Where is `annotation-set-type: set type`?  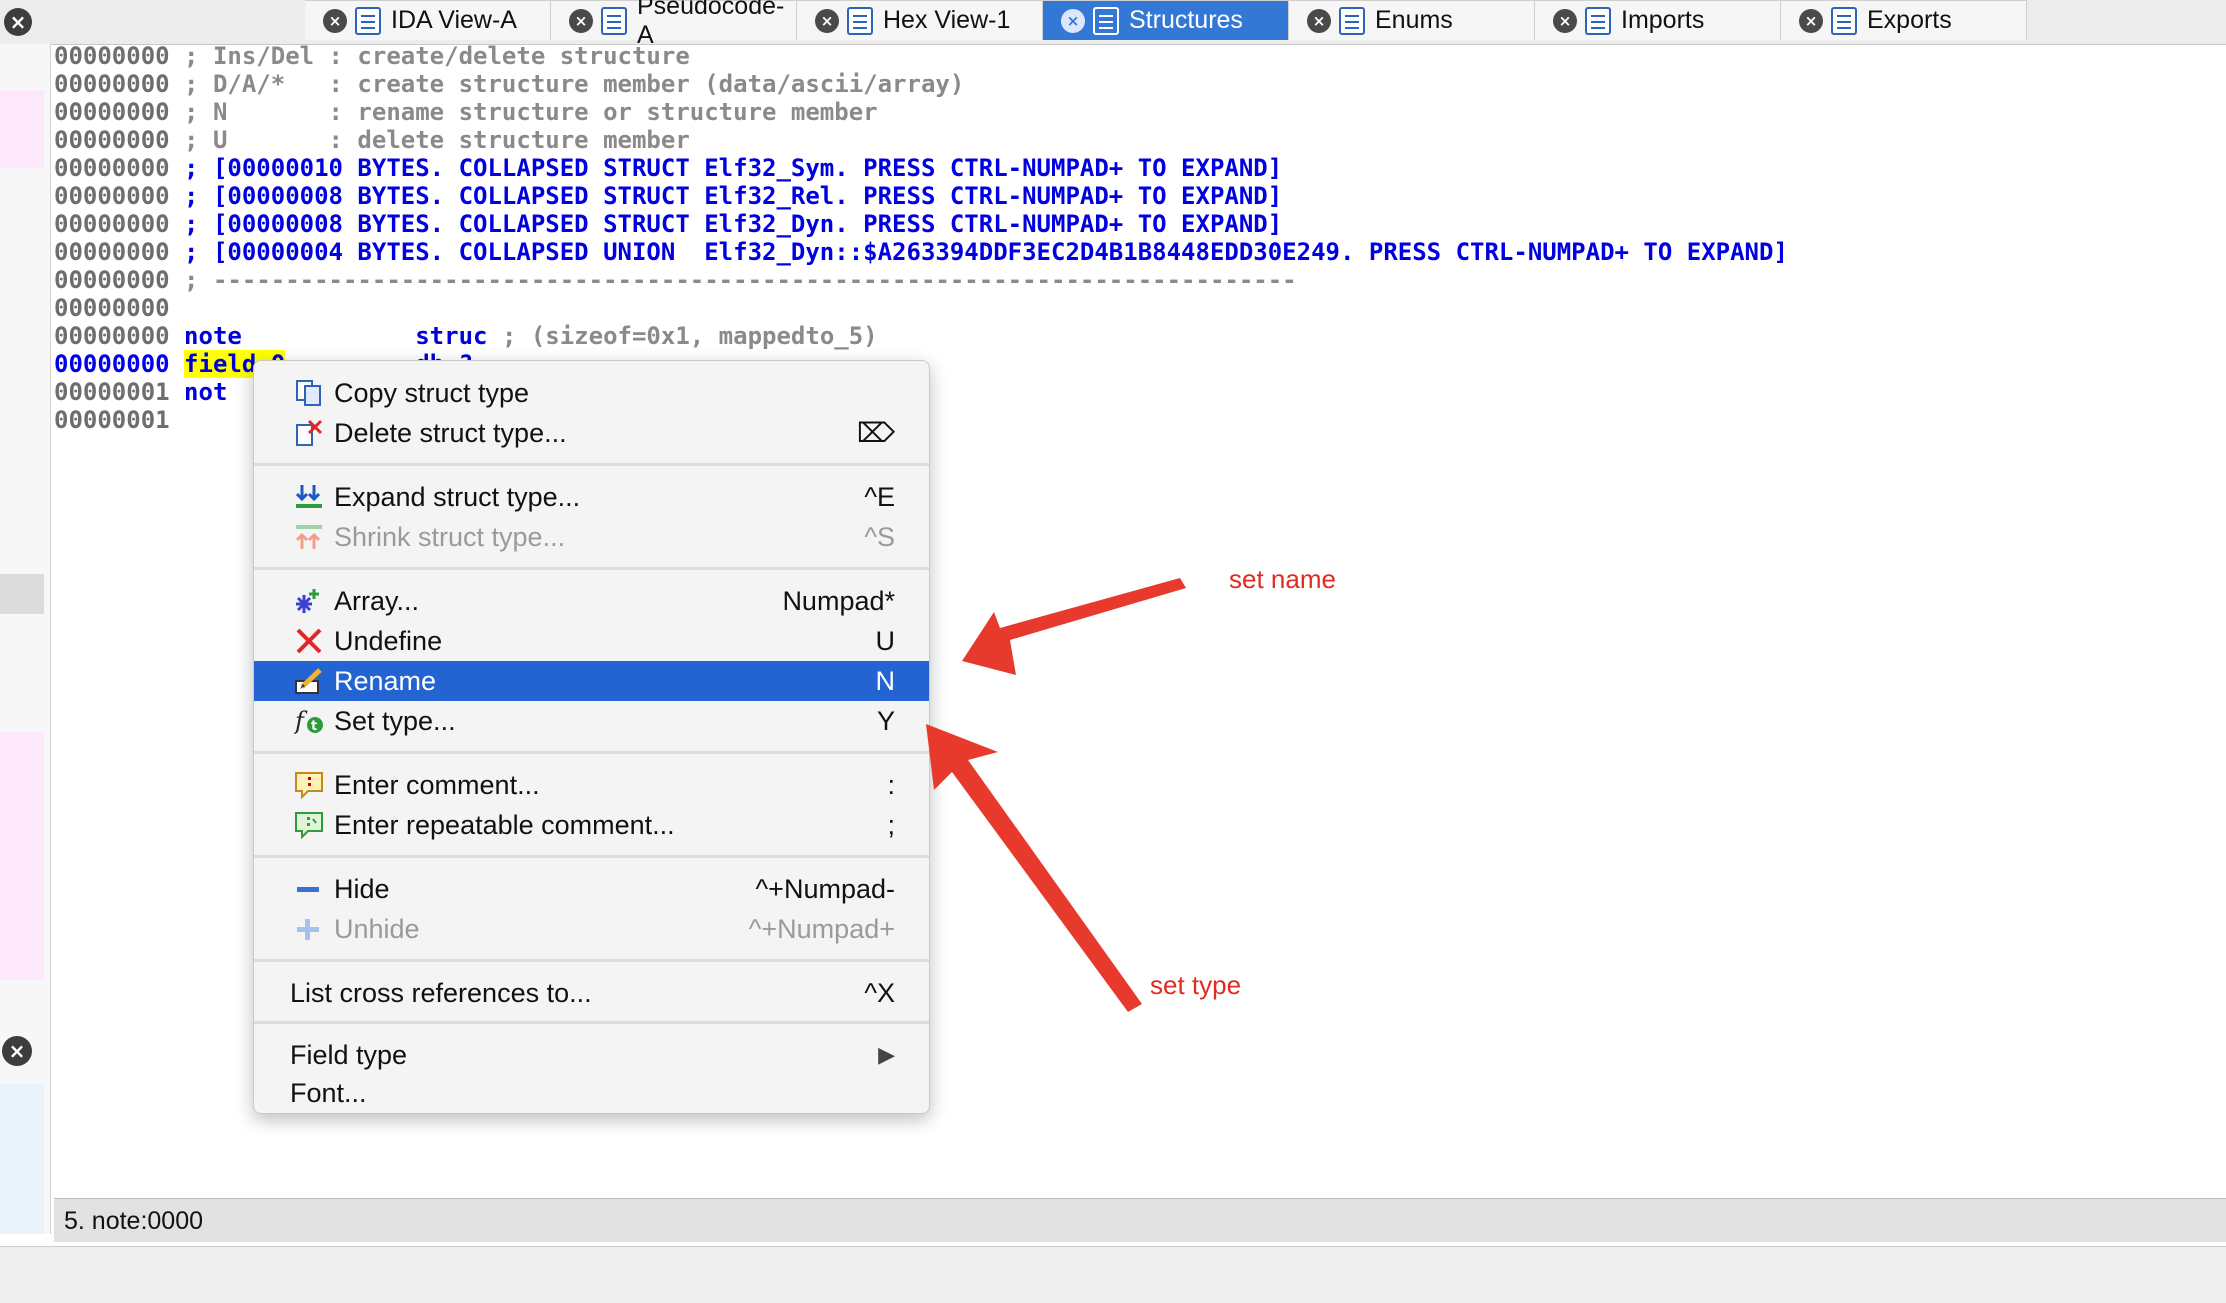
annotation-set-type: set type is located at coordinates (1196, 985).